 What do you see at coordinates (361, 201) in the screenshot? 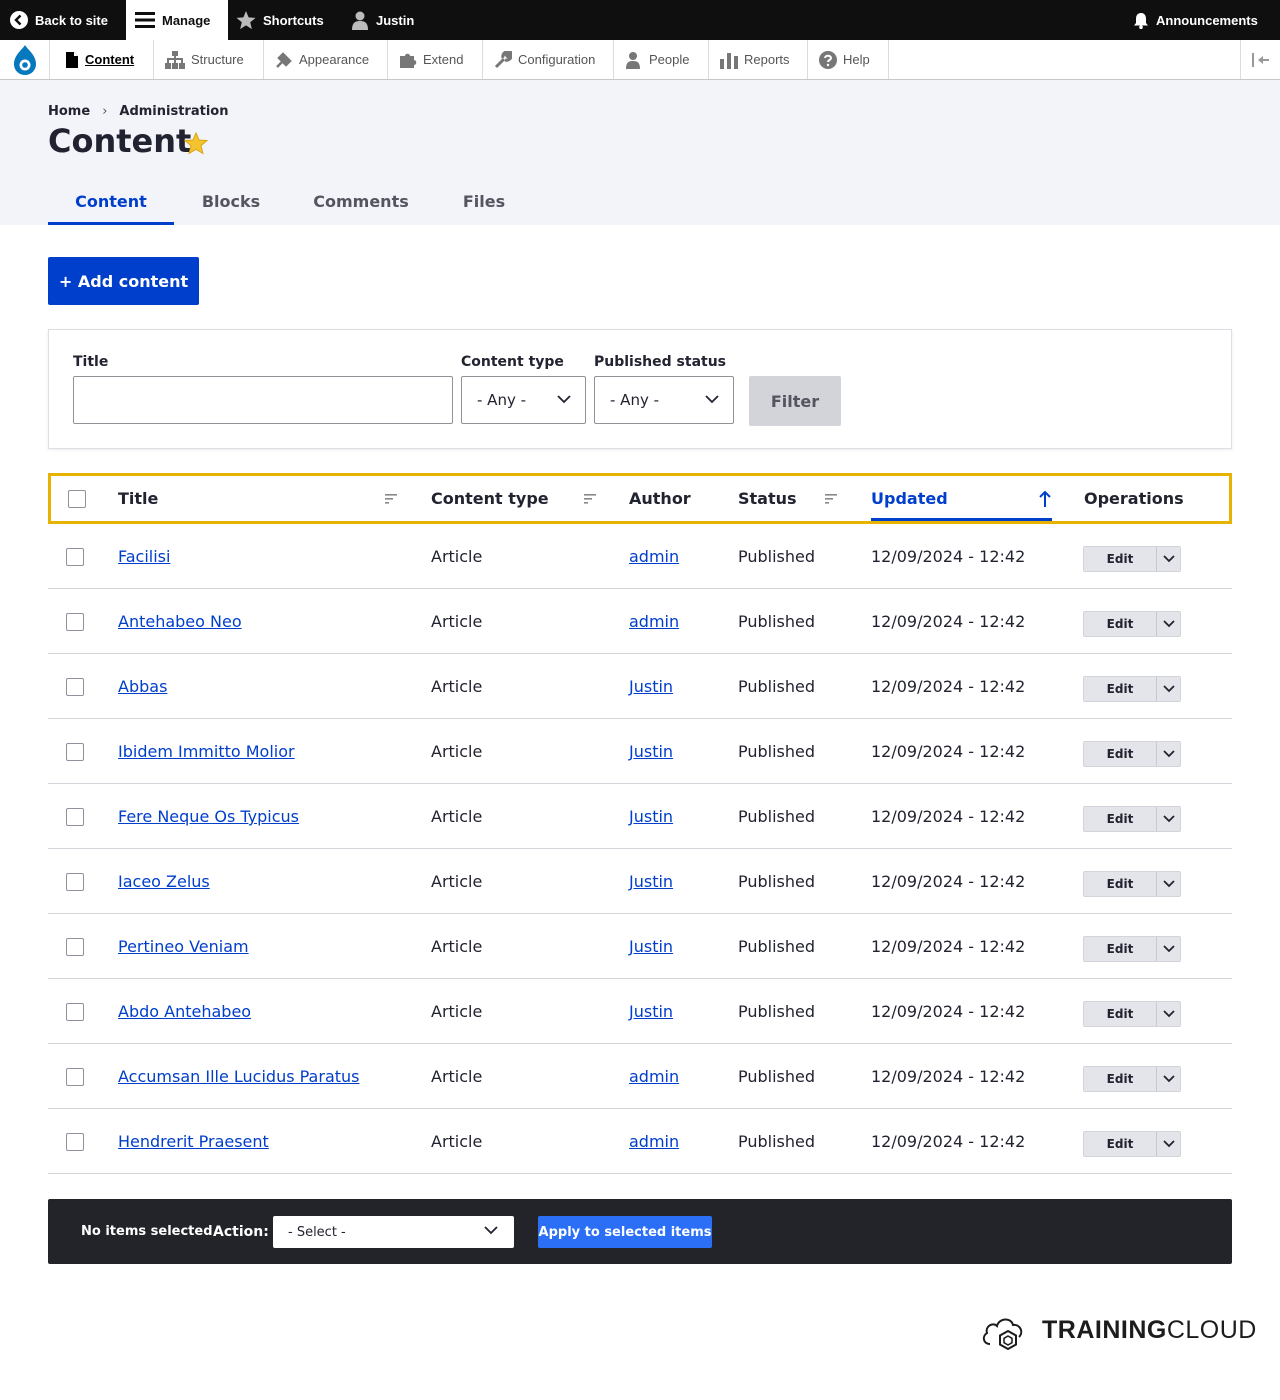
I see `tab-comments: Comments` at bounding box center [361, 201].